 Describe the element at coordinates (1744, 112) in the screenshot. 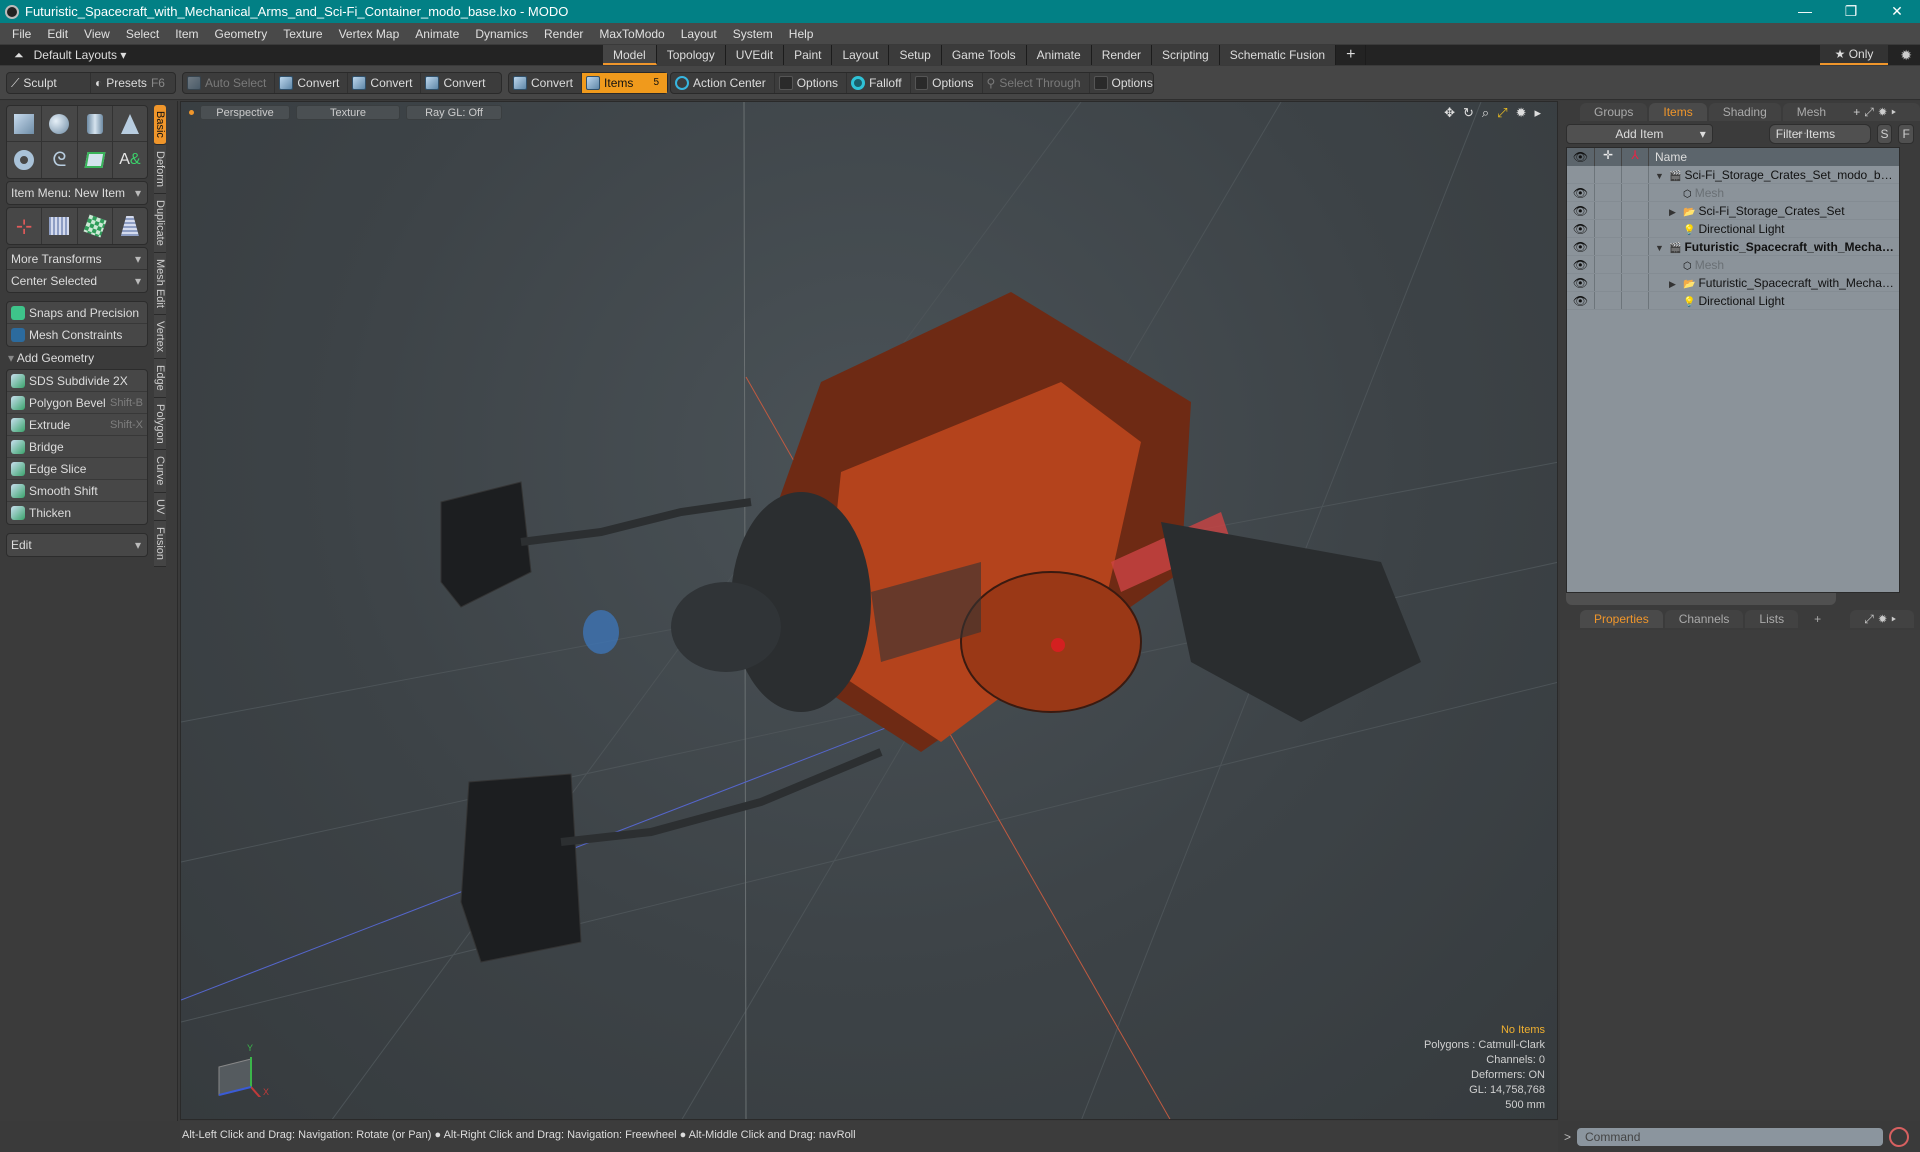

I see `tab-shading: Shading` at that location.